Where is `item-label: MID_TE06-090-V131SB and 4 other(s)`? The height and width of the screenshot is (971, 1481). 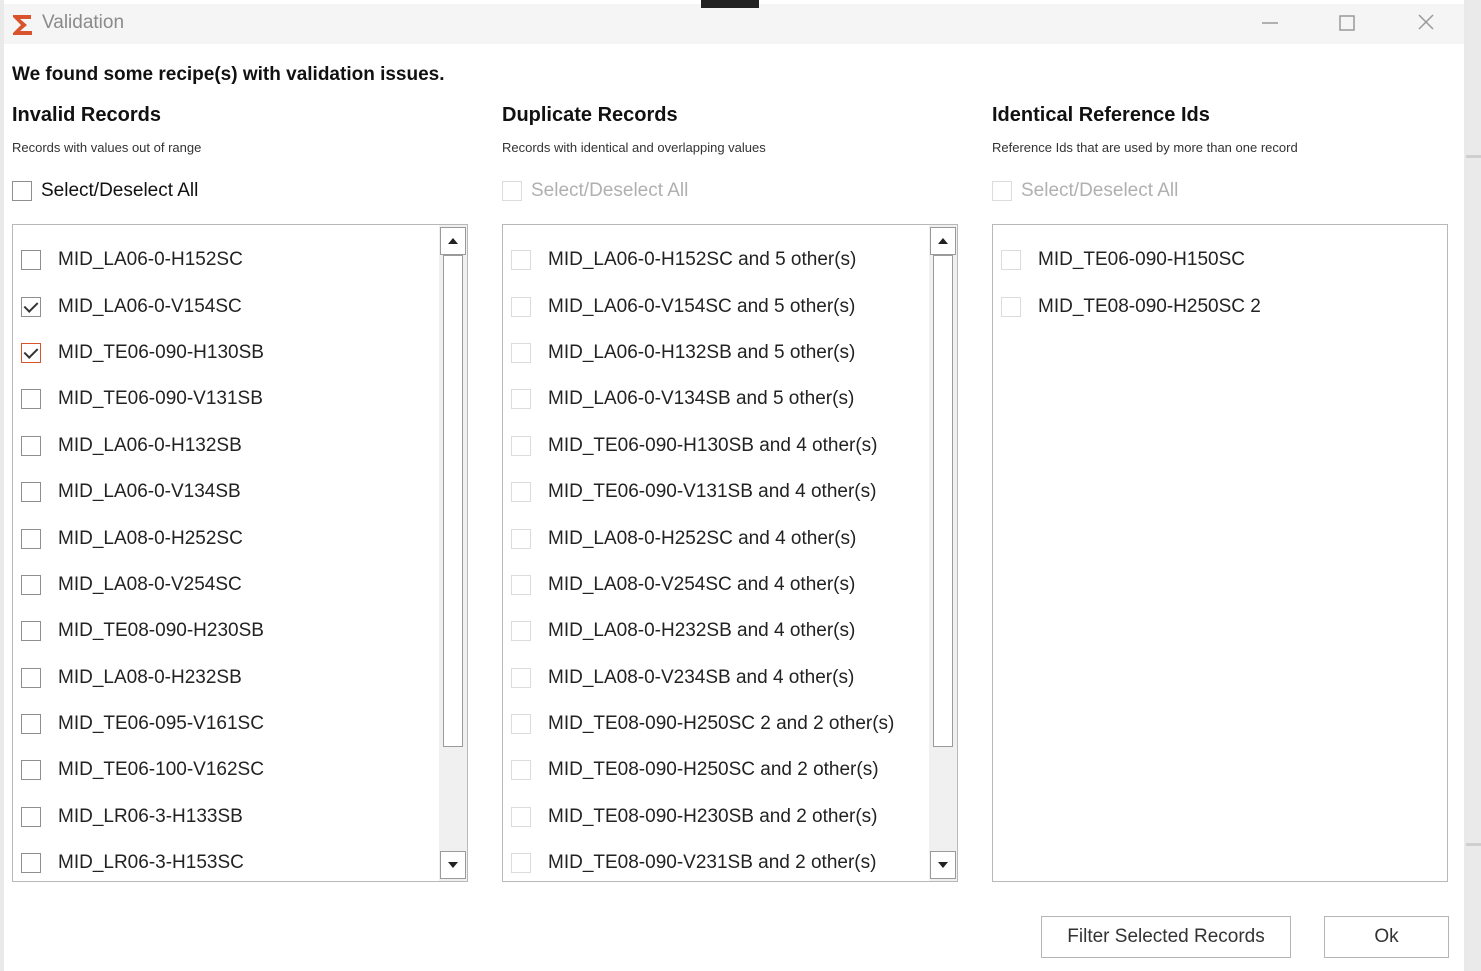
item-label: MID_TE06-090-V131SB and 4 other(s) is located at coordinates (712, 492).